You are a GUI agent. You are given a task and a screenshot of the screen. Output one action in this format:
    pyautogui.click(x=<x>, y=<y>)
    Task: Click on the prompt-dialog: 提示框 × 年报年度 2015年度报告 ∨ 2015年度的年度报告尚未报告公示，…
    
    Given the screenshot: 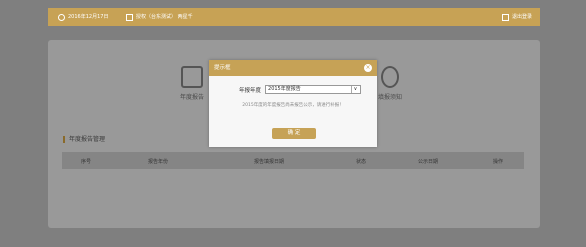 What is the action you would take?
    pyautogui.click(x=293, y=103)
    